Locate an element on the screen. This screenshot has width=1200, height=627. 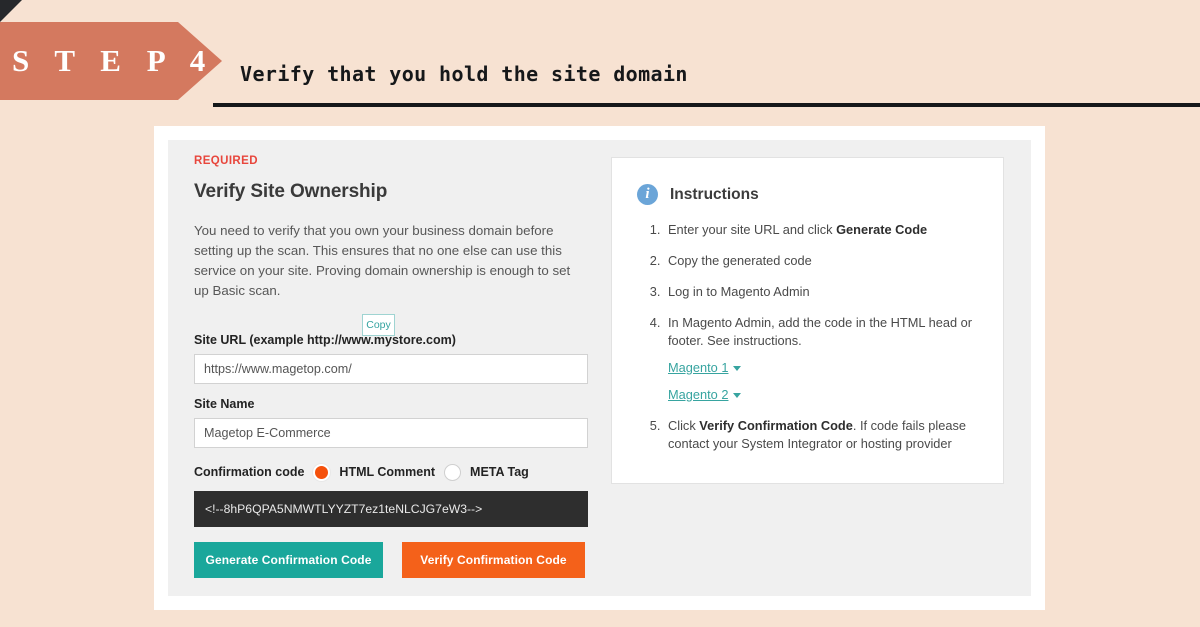
magento-2-label: Magento 2 is located at coordinates (698, 394).